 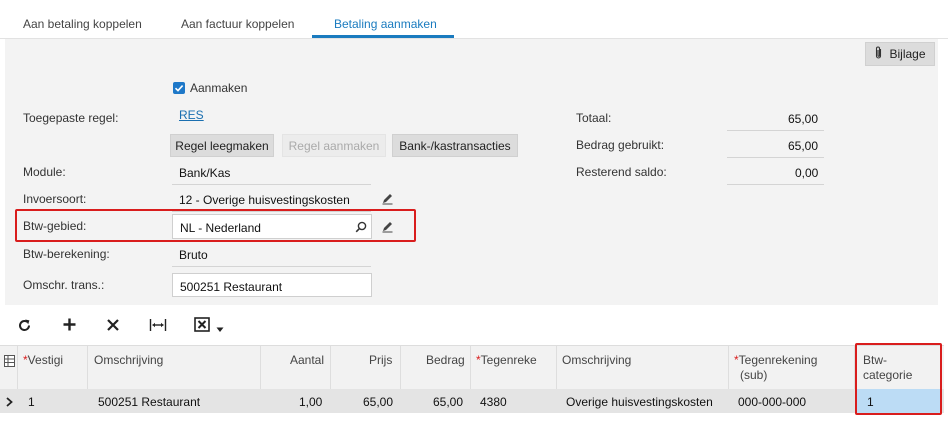 What do you see at coordinates (596, 360) in the screenshot?
I see `header-description-2: Omschrijving` at bounding box center [596, 360].